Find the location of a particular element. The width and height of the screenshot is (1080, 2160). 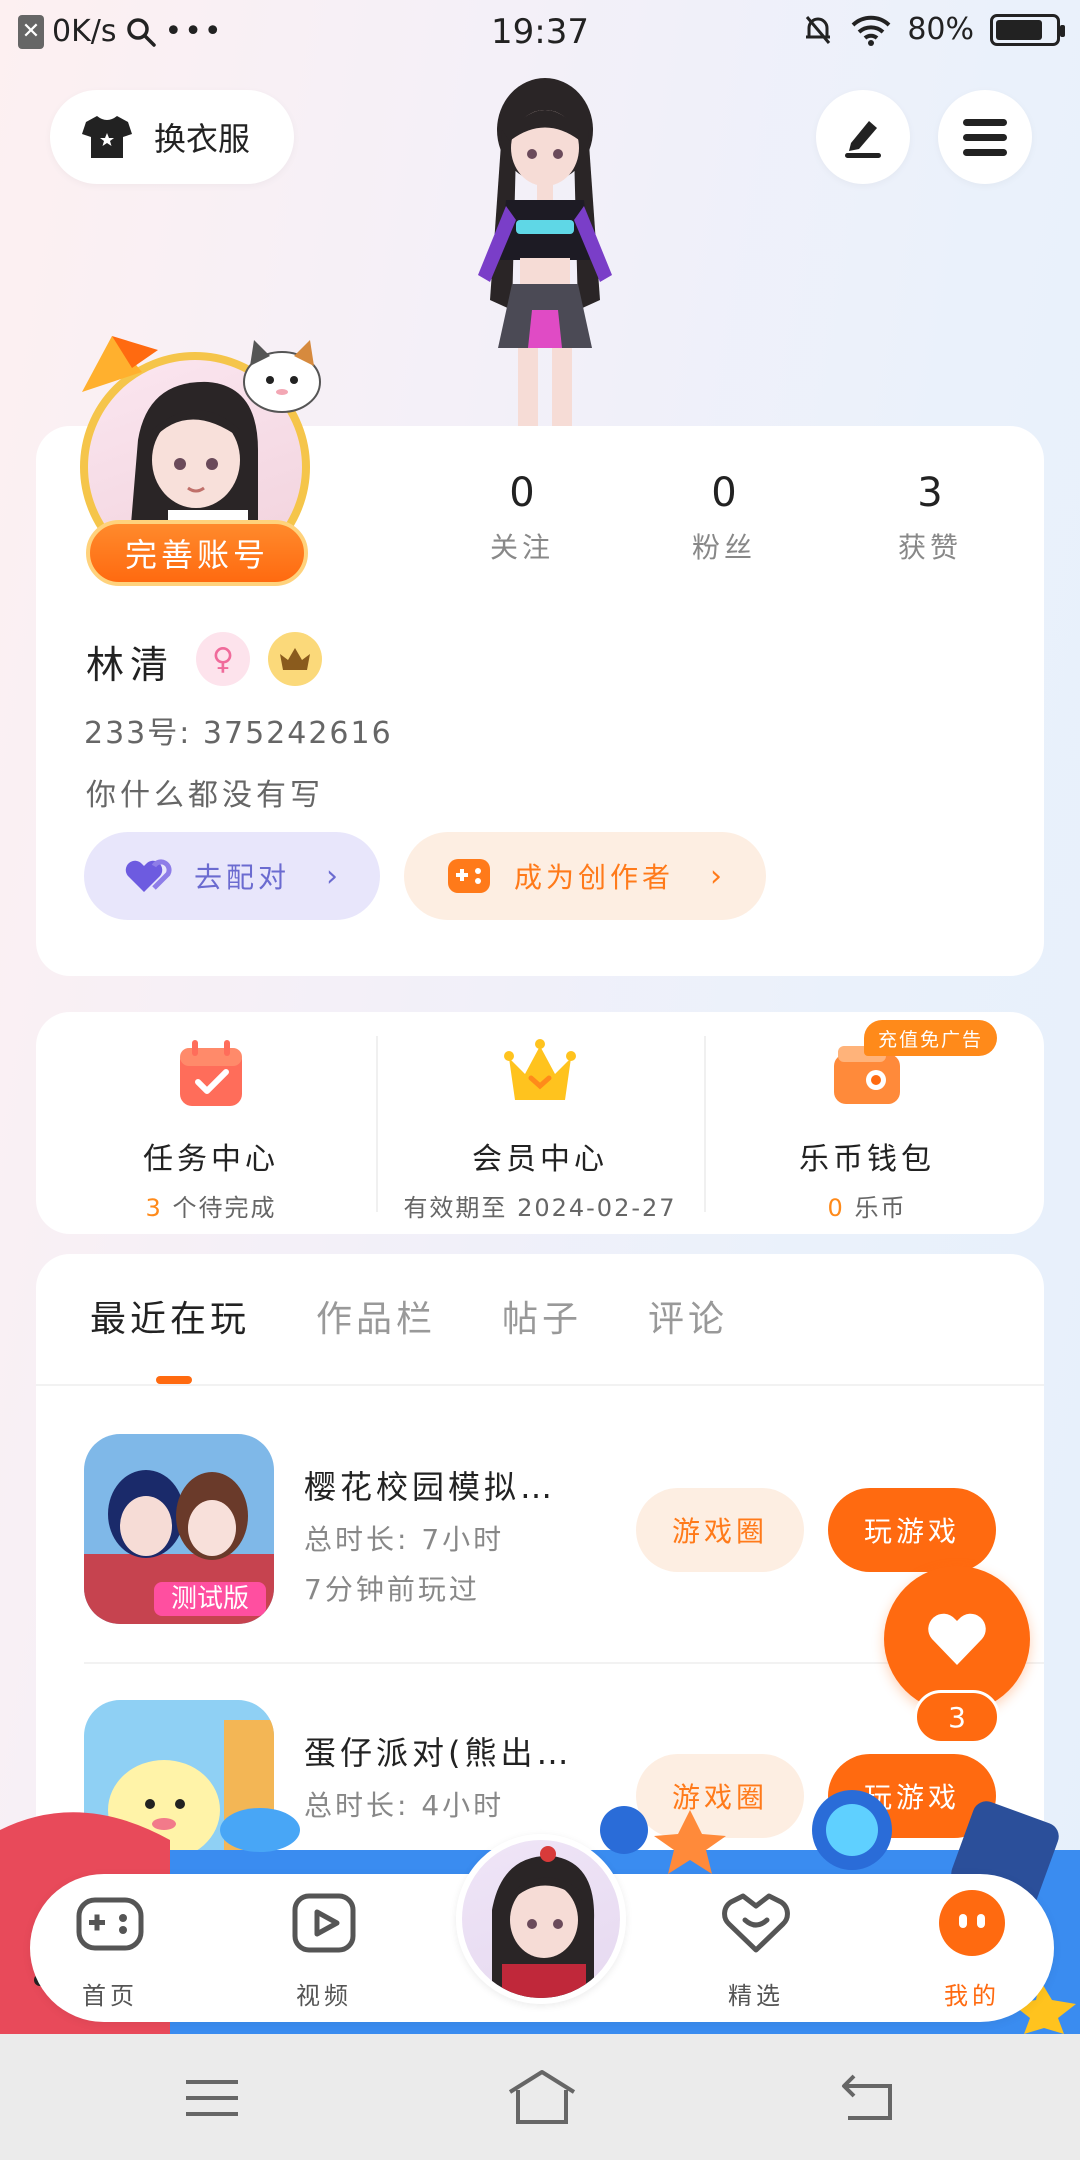

female-icon: ♀ is located at coordinates (223, 659).